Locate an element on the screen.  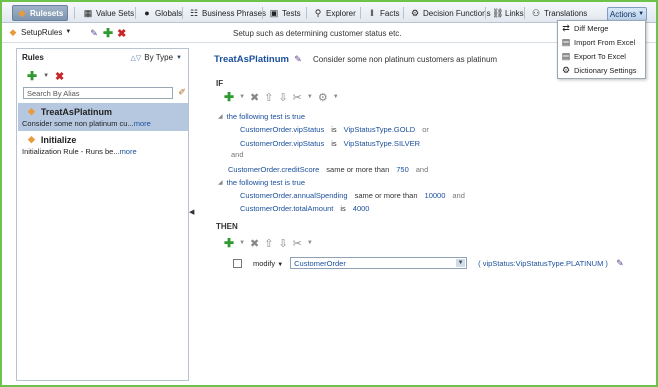
export-icon: ▤ is located at coordinates (566, 56).